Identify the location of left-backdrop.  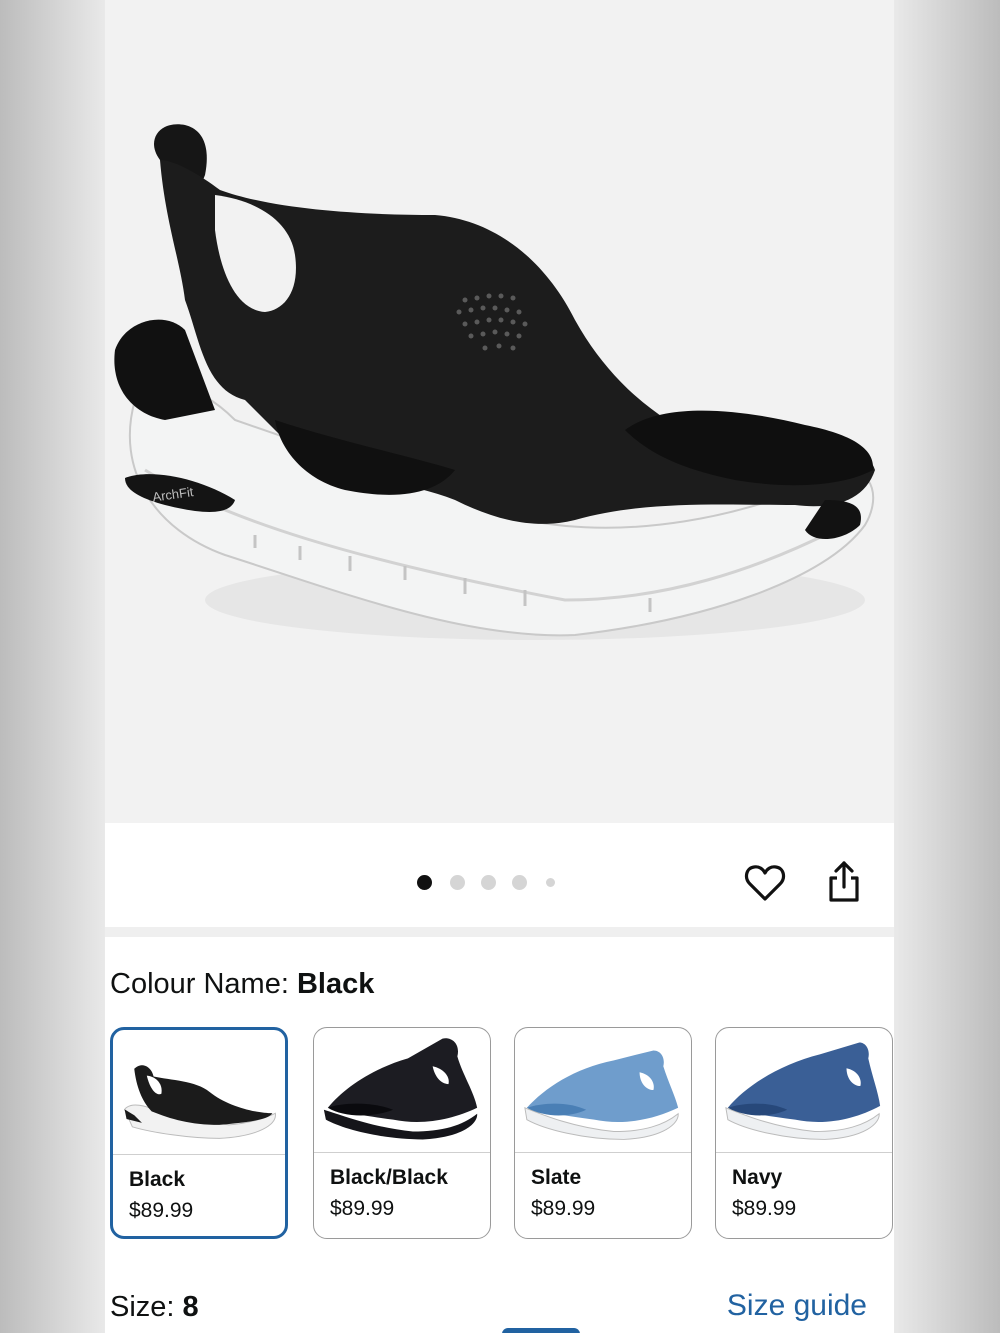
(52, 666).